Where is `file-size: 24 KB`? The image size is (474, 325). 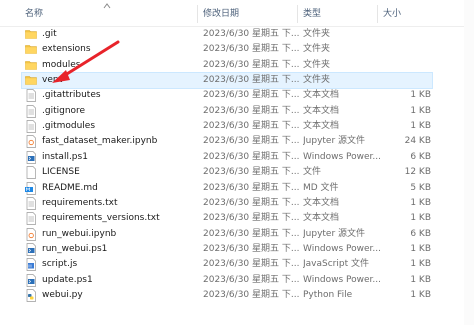 file-size: 24 KB is located at coordinates (417, 141).